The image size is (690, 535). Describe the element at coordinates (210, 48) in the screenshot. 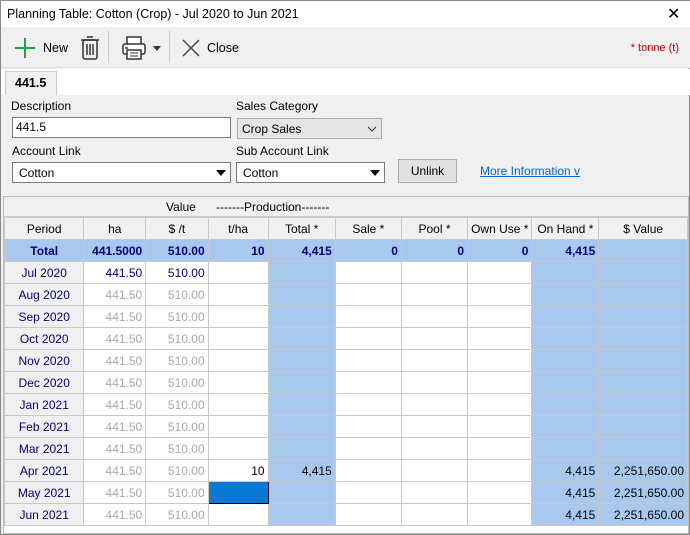

I see `close-button: Close` at that location.